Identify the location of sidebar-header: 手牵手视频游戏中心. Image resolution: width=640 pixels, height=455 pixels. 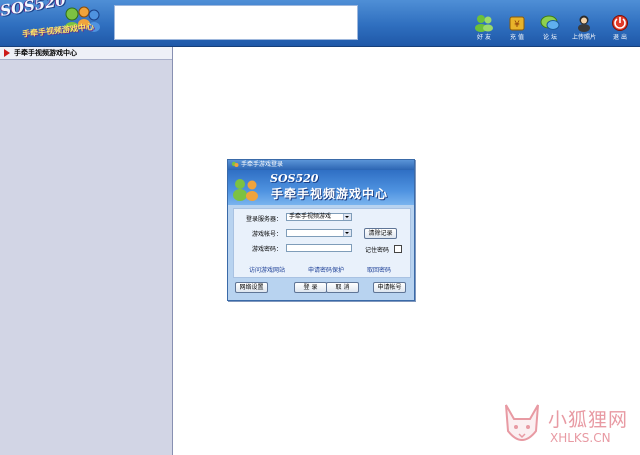
(86, 53).